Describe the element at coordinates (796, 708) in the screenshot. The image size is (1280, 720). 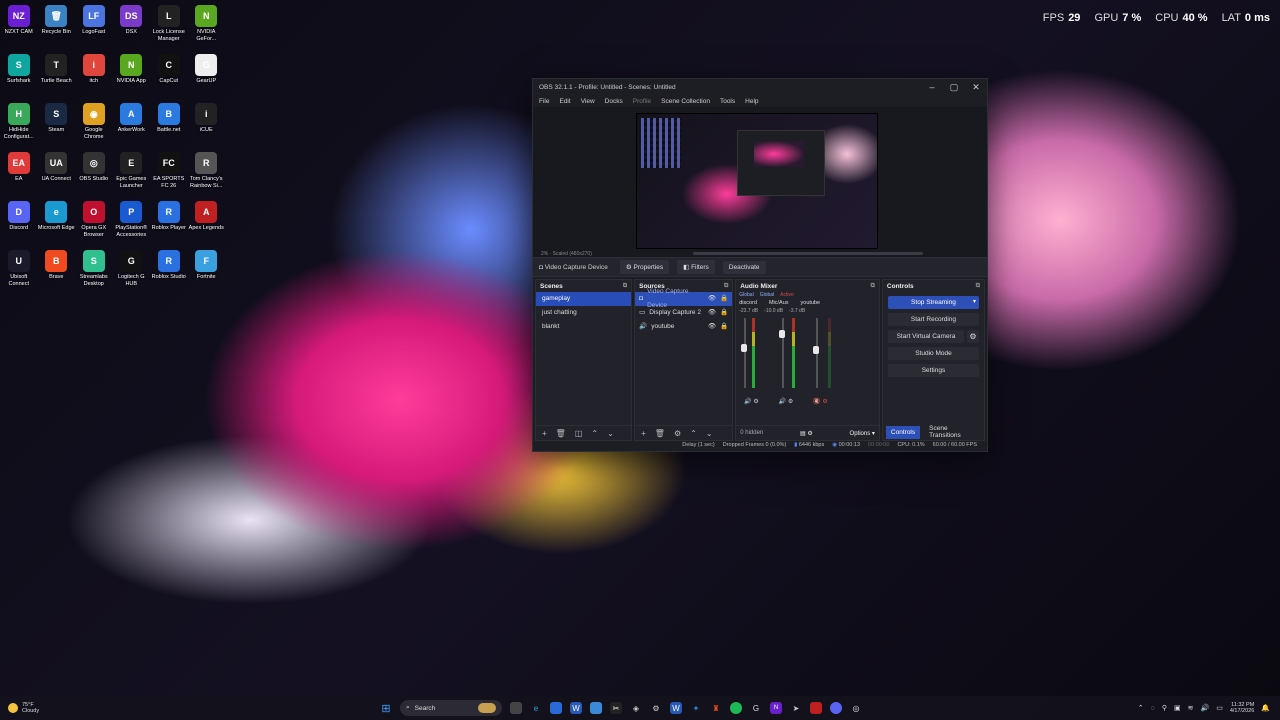
I see `send-icon: ➤` at that location.